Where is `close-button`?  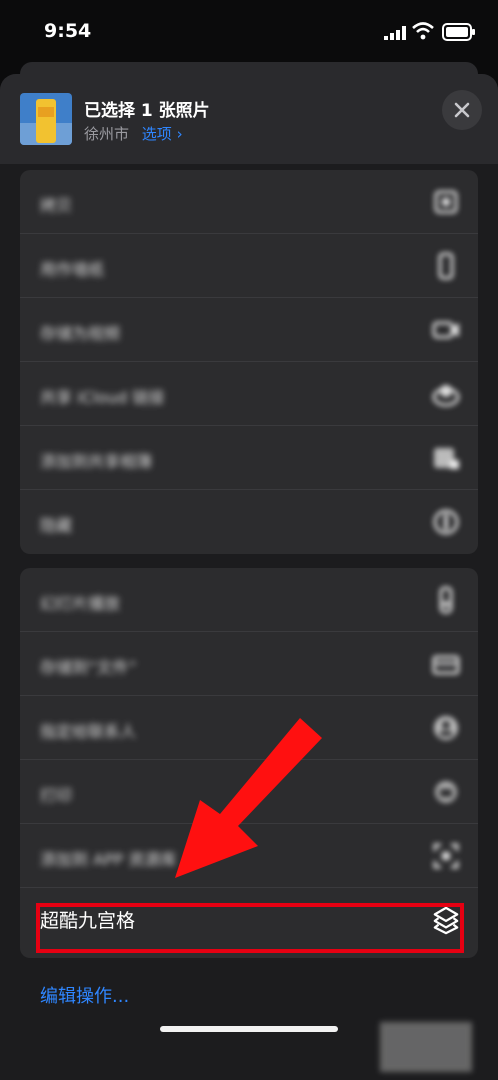 close-button is located at coordinates (462, 110).